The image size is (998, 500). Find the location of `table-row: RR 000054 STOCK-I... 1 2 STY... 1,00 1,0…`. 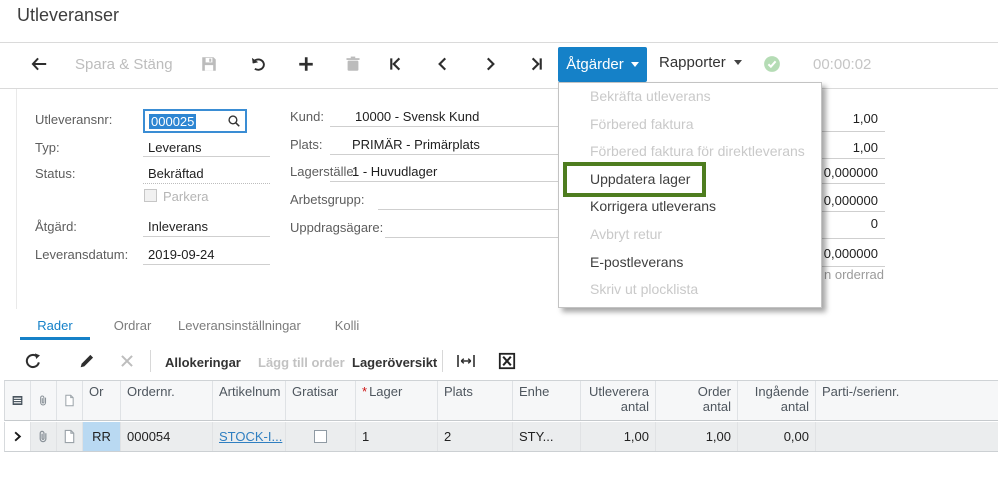

table-row: RR 000054 STOCK-I... 1 2 STY... 1,00 1,0… is located at coordinates (501, 437).